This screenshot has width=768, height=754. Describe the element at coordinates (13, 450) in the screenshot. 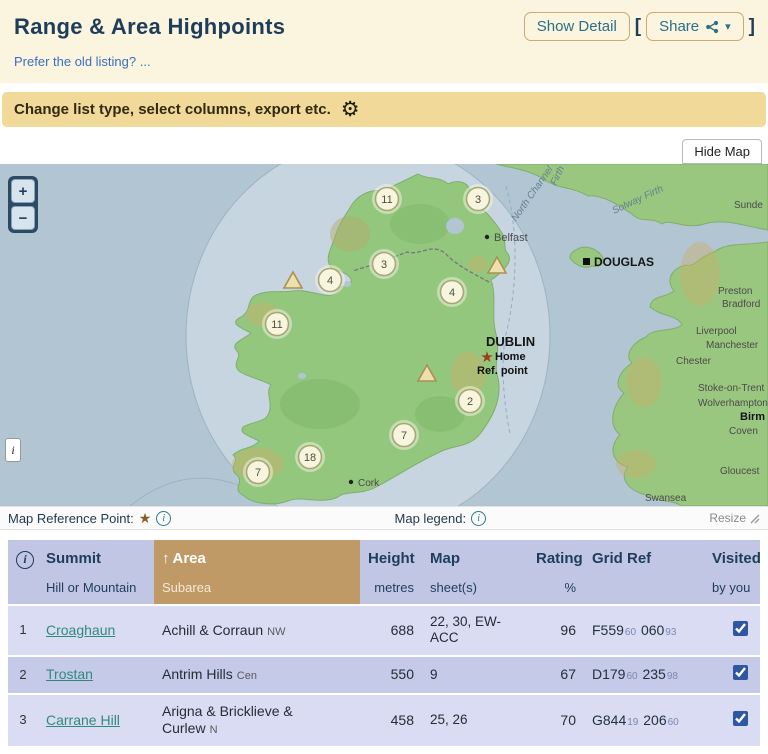

I see `map-info-toggle-button: i` at that location.